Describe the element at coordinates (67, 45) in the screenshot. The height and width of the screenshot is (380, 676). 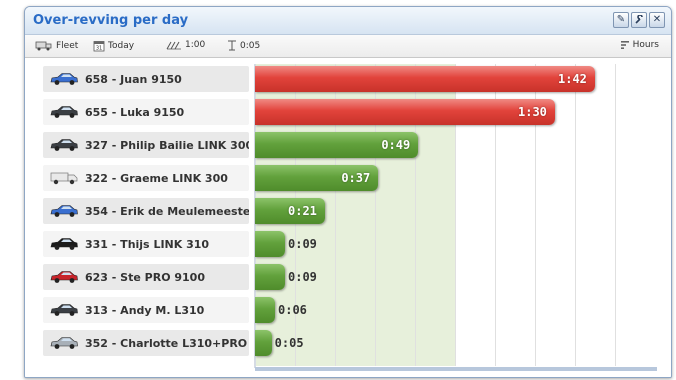
I see `fleet-label: Fleet` at that location.